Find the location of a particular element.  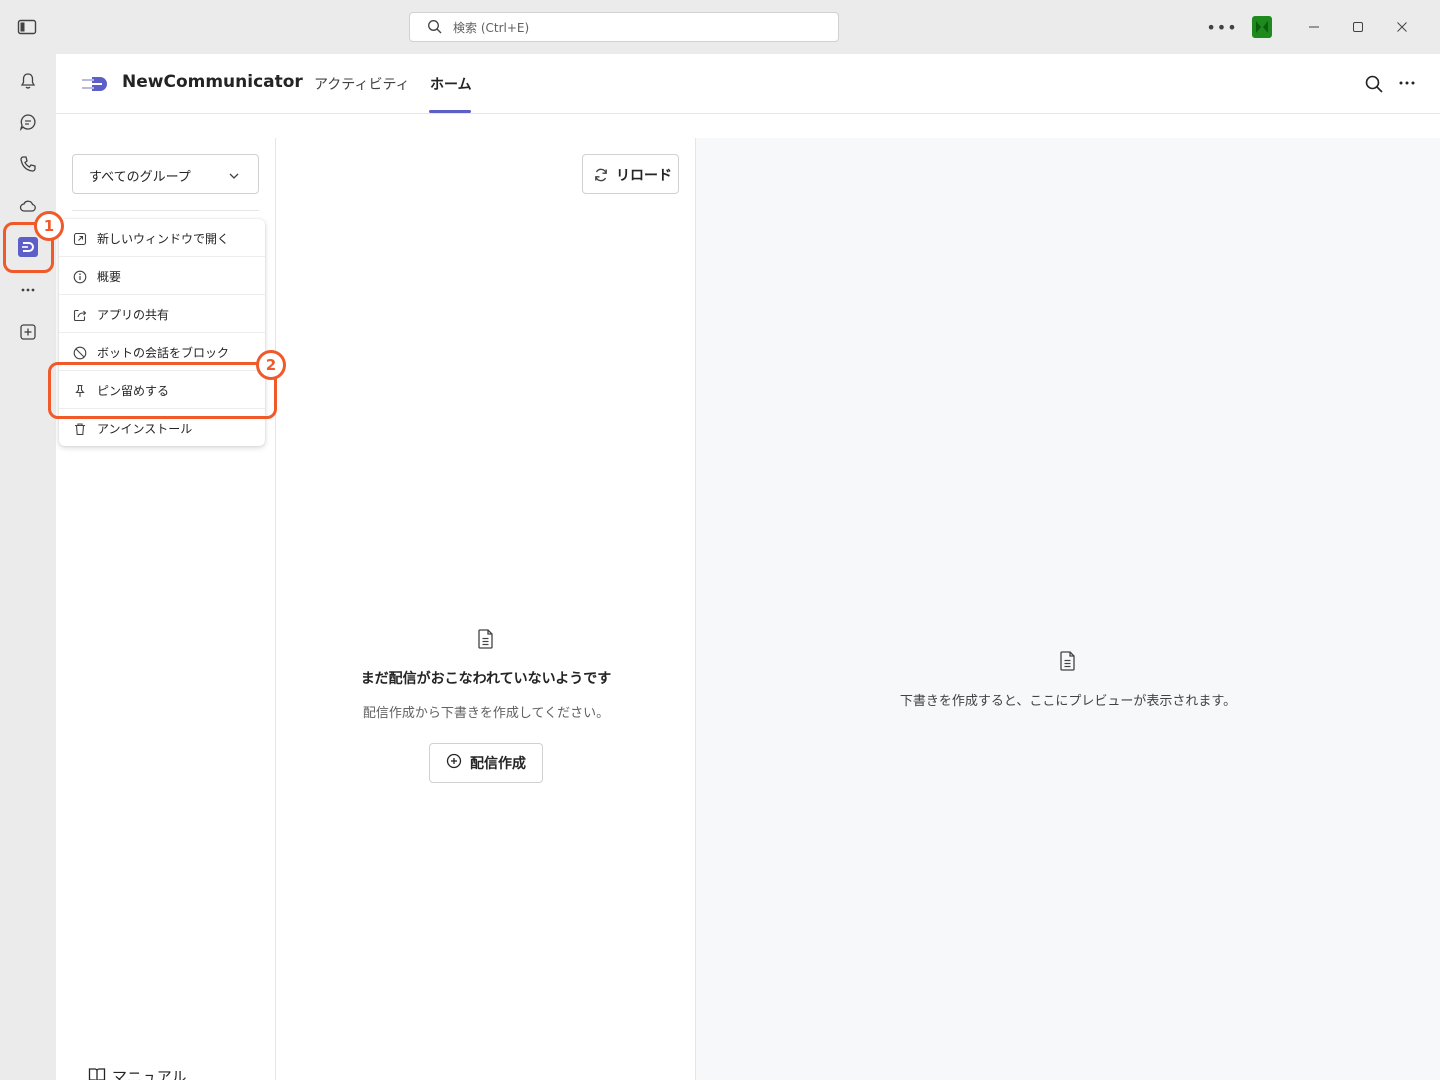

group-select: すべてのグループ is located at coordinates (165, 174).